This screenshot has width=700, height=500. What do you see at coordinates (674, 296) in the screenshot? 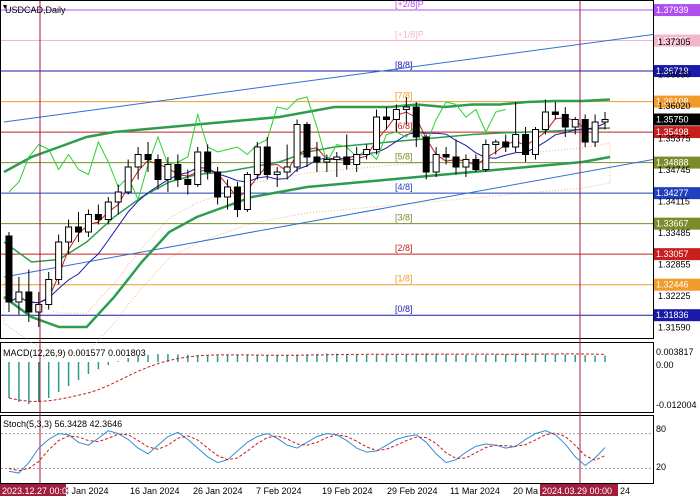
I see `price-tick-8: 1.32225` at bounding box center [674, 296].